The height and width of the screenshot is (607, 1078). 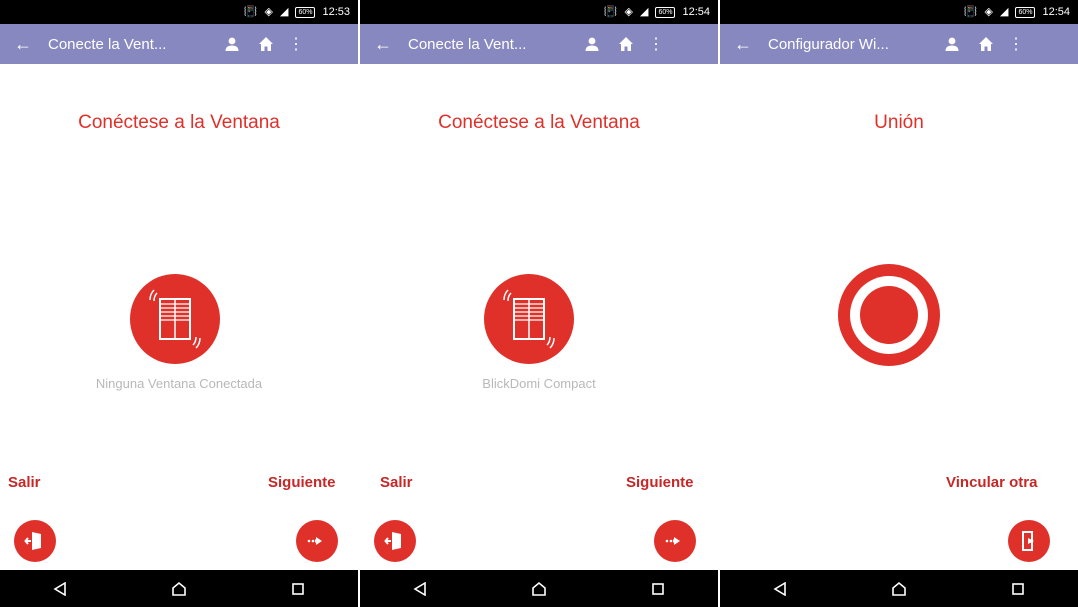 I want to click on link-other-button, so click(x=1029, y=541).